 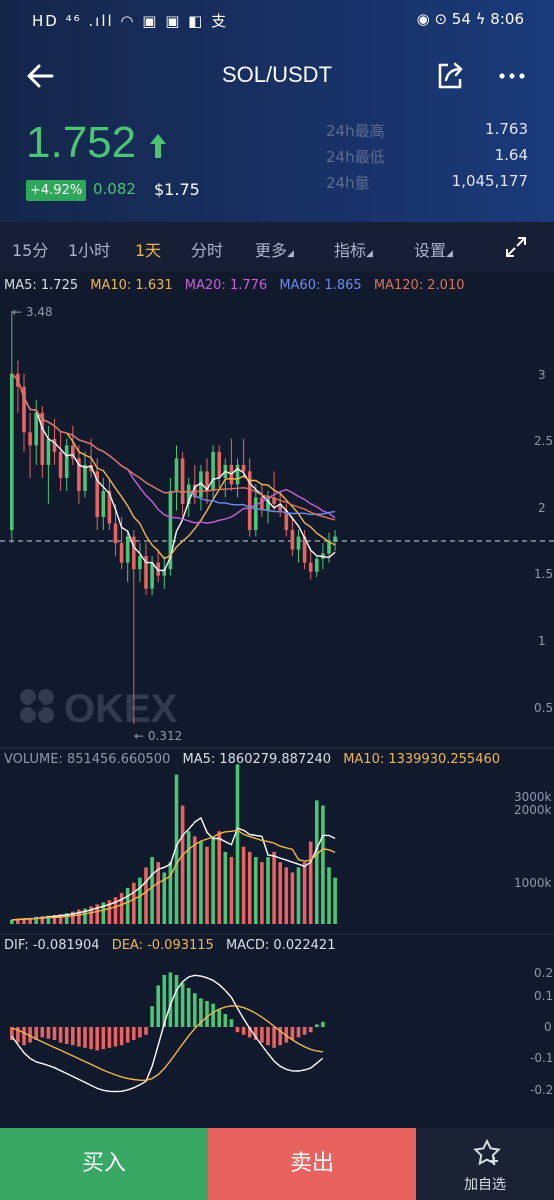 I want to click on last-price: 1.752, so click(x=81, y=142).